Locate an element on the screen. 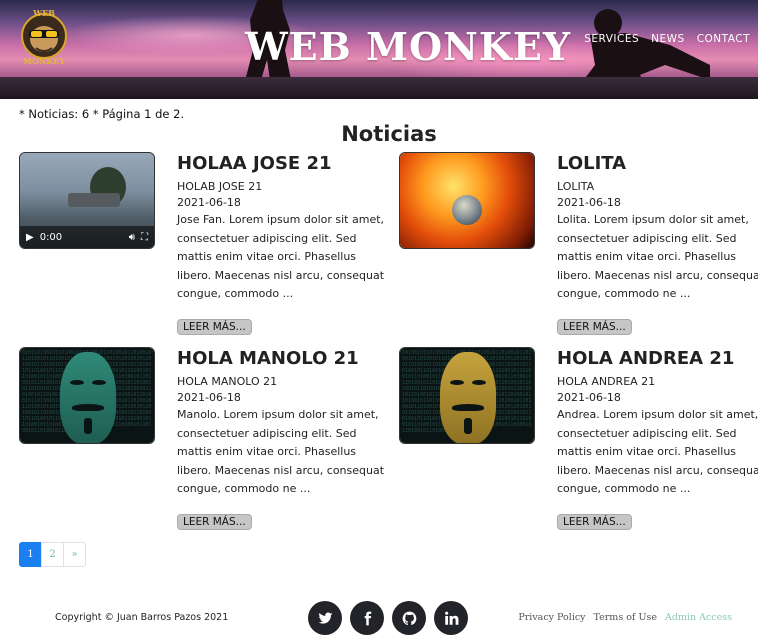 Image resolution: width=758 pixels, height=641 pixels. video-time: 0:00 is located at coordinates (51, 237).